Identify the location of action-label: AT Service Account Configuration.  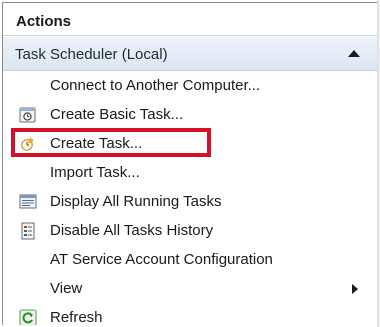
(161, 259).